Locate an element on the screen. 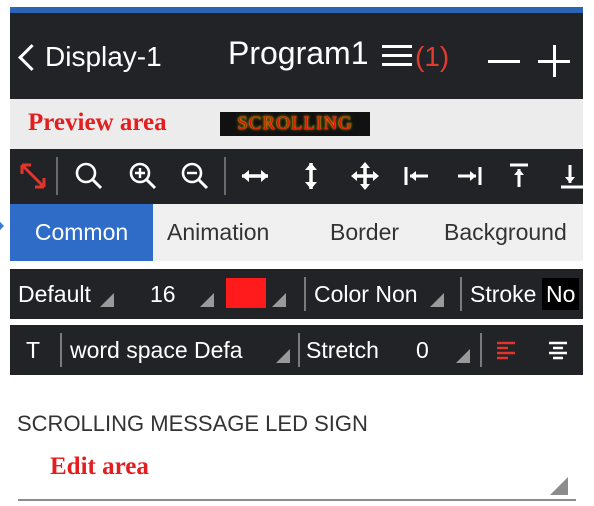 The image size is (594, 506). callout-arrow-icon is located at coordinates (2, 226).